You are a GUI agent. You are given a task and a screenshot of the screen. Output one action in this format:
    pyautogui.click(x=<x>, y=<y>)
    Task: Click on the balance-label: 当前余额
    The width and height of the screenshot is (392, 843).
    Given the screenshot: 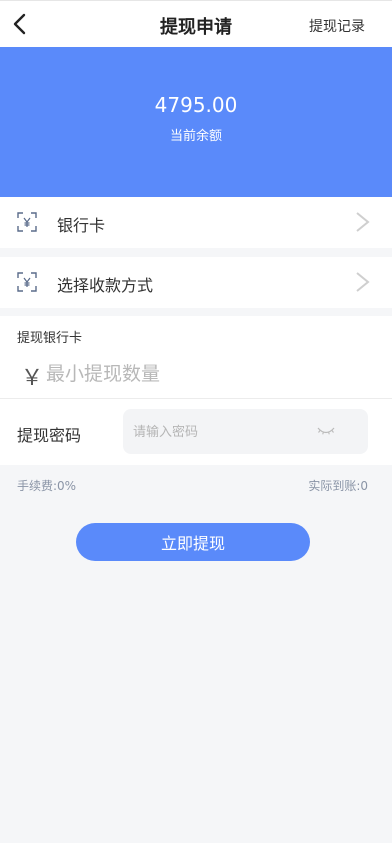 What is the action you would take?
    pyautogui.click(x=195, y=136)
    